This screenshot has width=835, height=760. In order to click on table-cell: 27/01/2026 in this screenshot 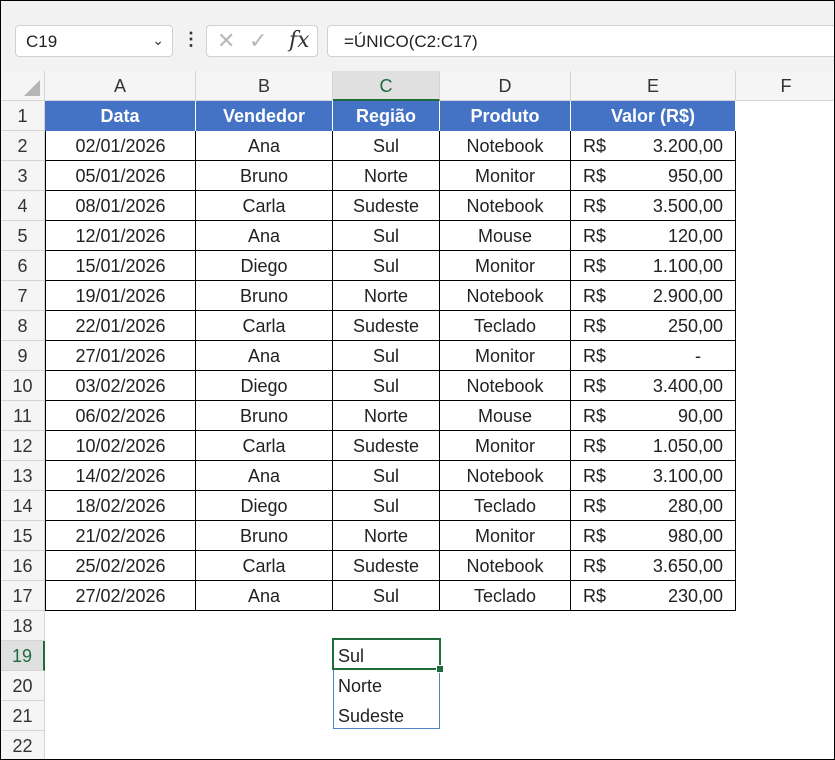, I will do `click(120, 356)`.